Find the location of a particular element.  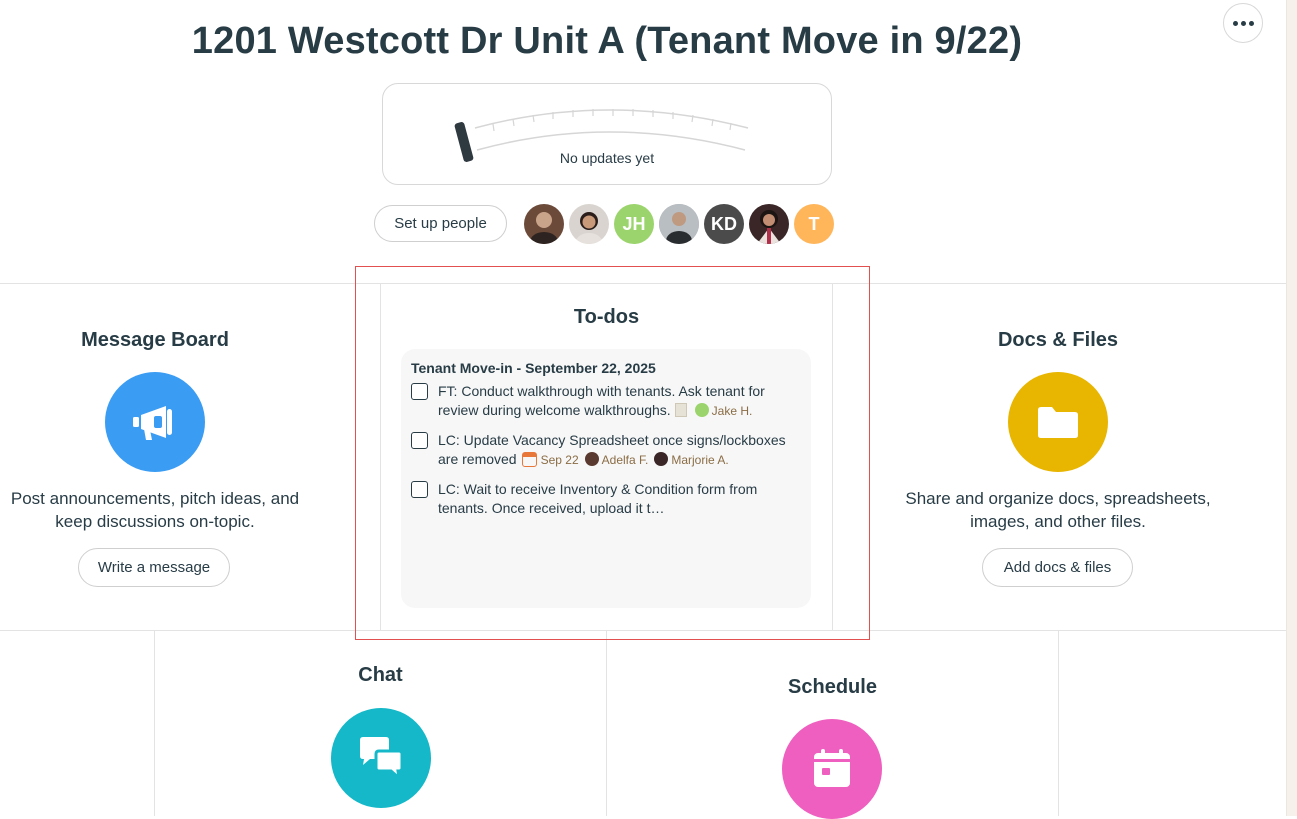

schedule-title: Schedule is located at coordinates (832, 687).